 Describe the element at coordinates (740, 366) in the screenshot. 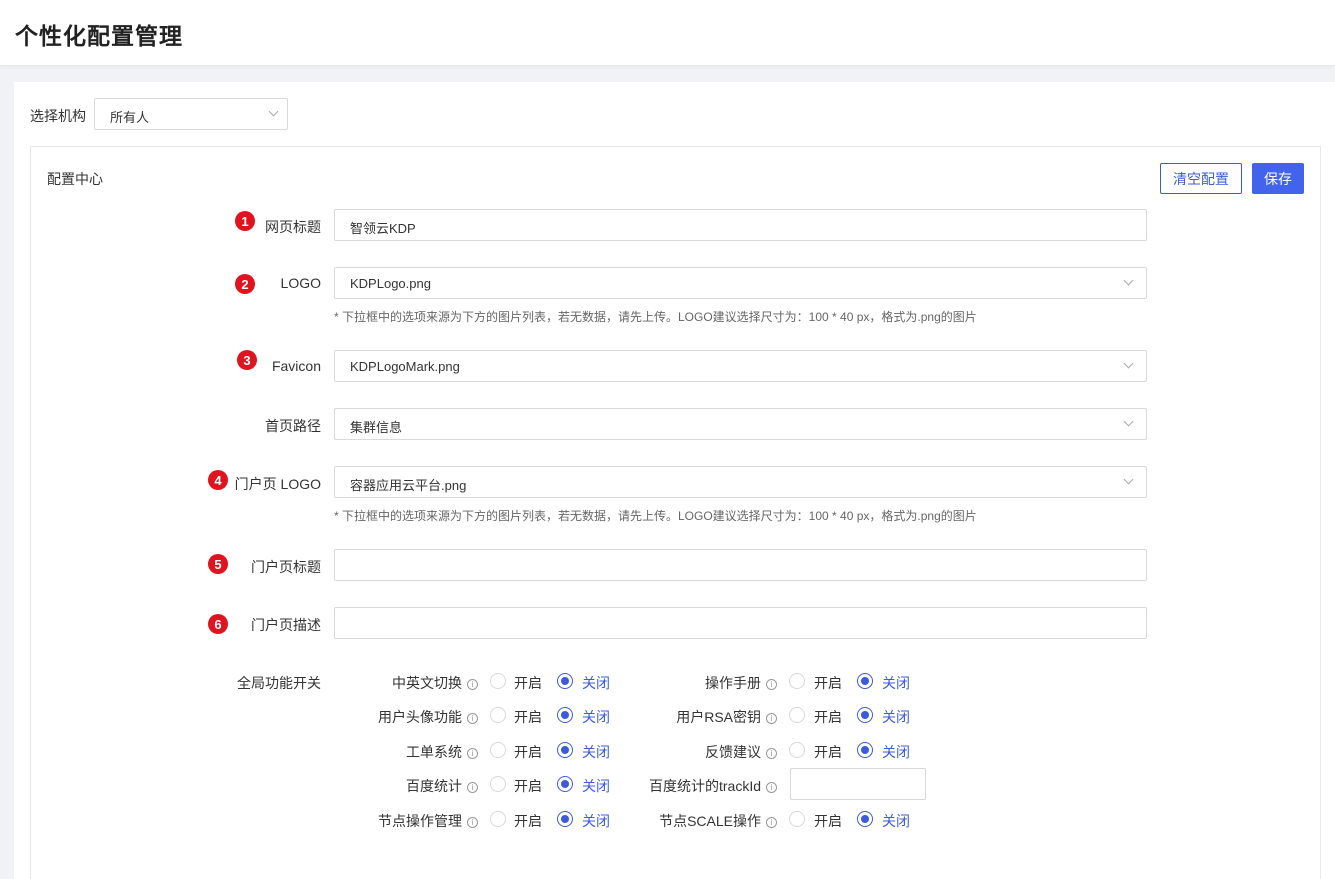

I see `favicon-select: KDPLogoMark.png` at that location.